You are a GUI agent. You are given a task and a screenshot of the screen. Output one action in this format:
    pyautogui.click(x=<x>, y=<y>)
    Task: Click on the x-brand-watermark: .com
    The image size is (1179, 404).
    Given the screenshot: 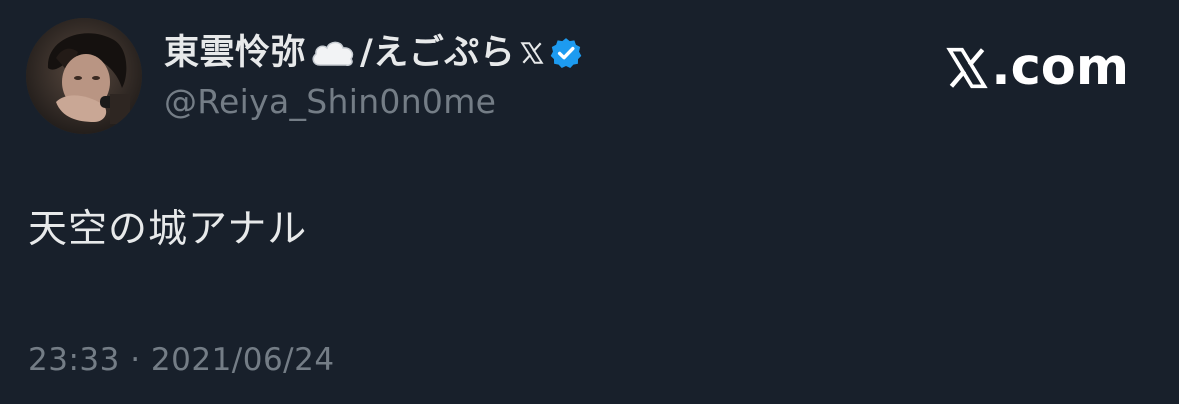 What is the action you would take?
    pyautogui.click(x=1037, y=68)
    